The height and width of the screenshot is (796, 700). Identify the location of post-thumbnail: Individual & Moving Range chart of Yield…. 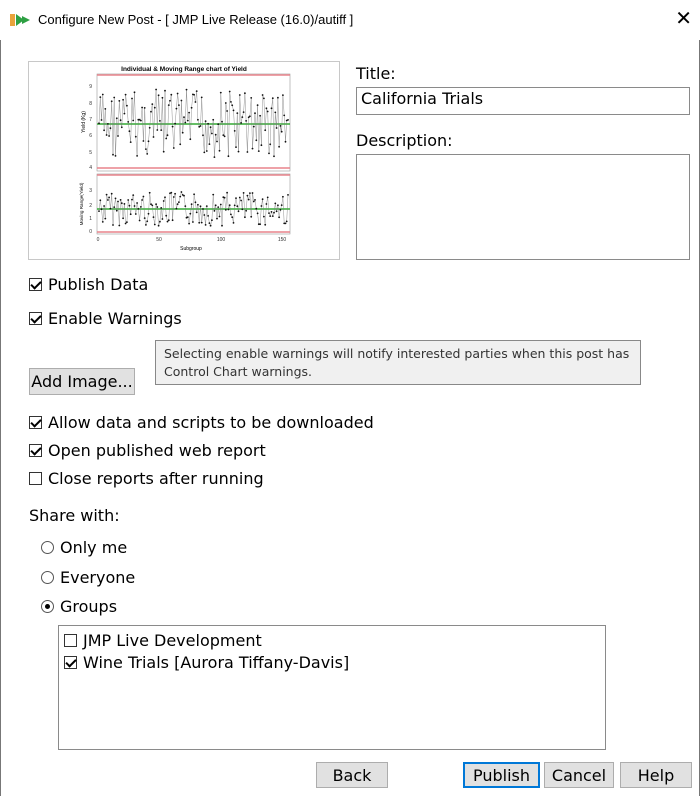
(184, 160).